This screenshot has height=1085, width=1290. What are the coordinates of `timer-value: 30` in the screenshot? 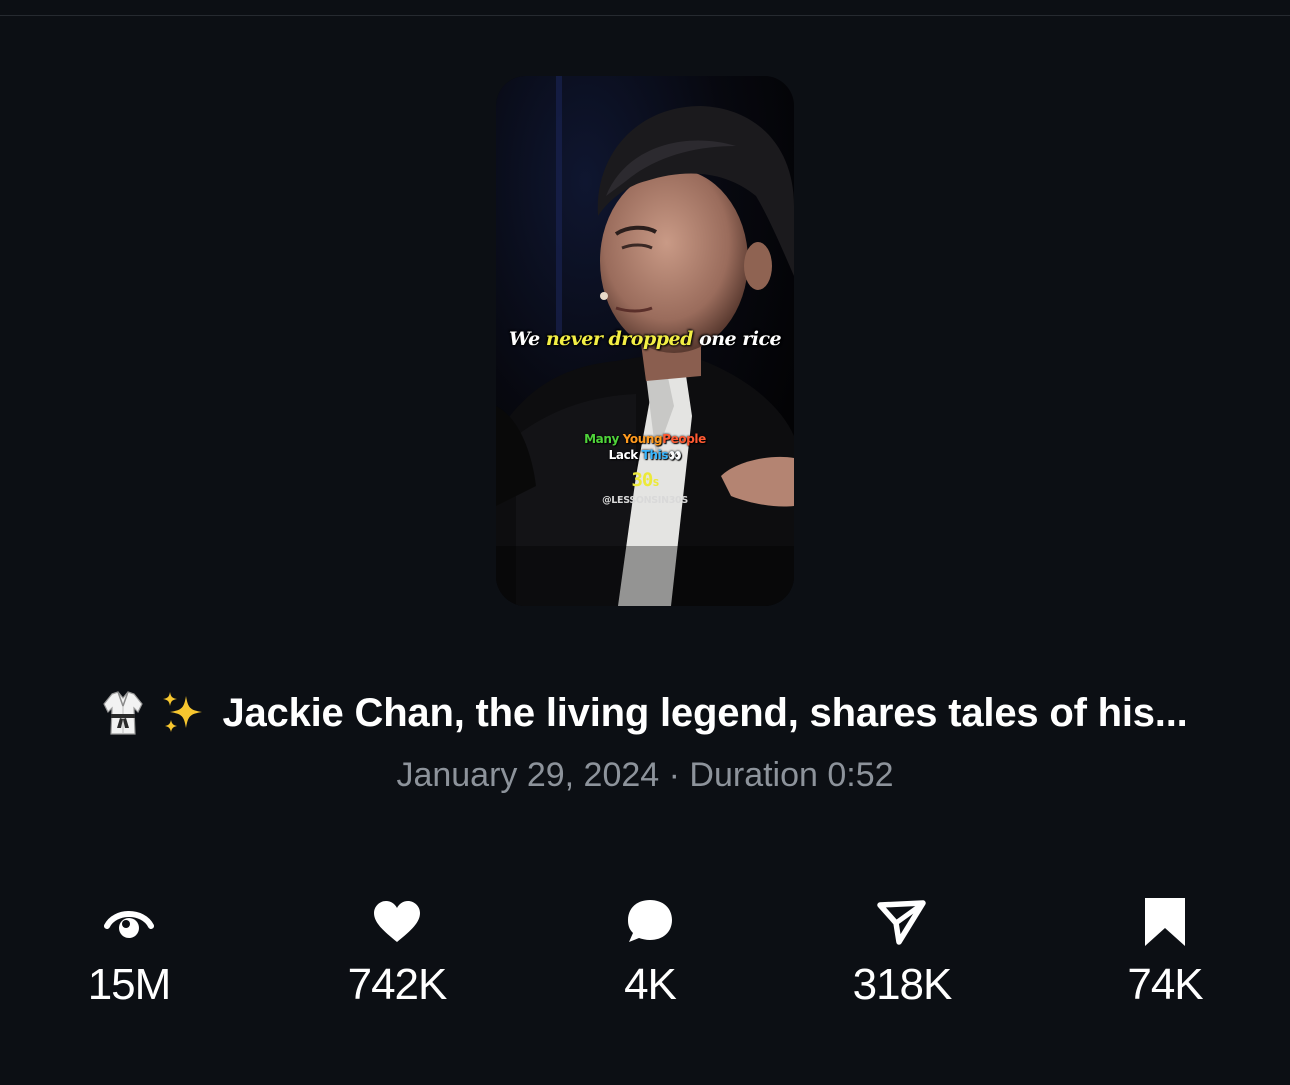 It's located at (642, 480).